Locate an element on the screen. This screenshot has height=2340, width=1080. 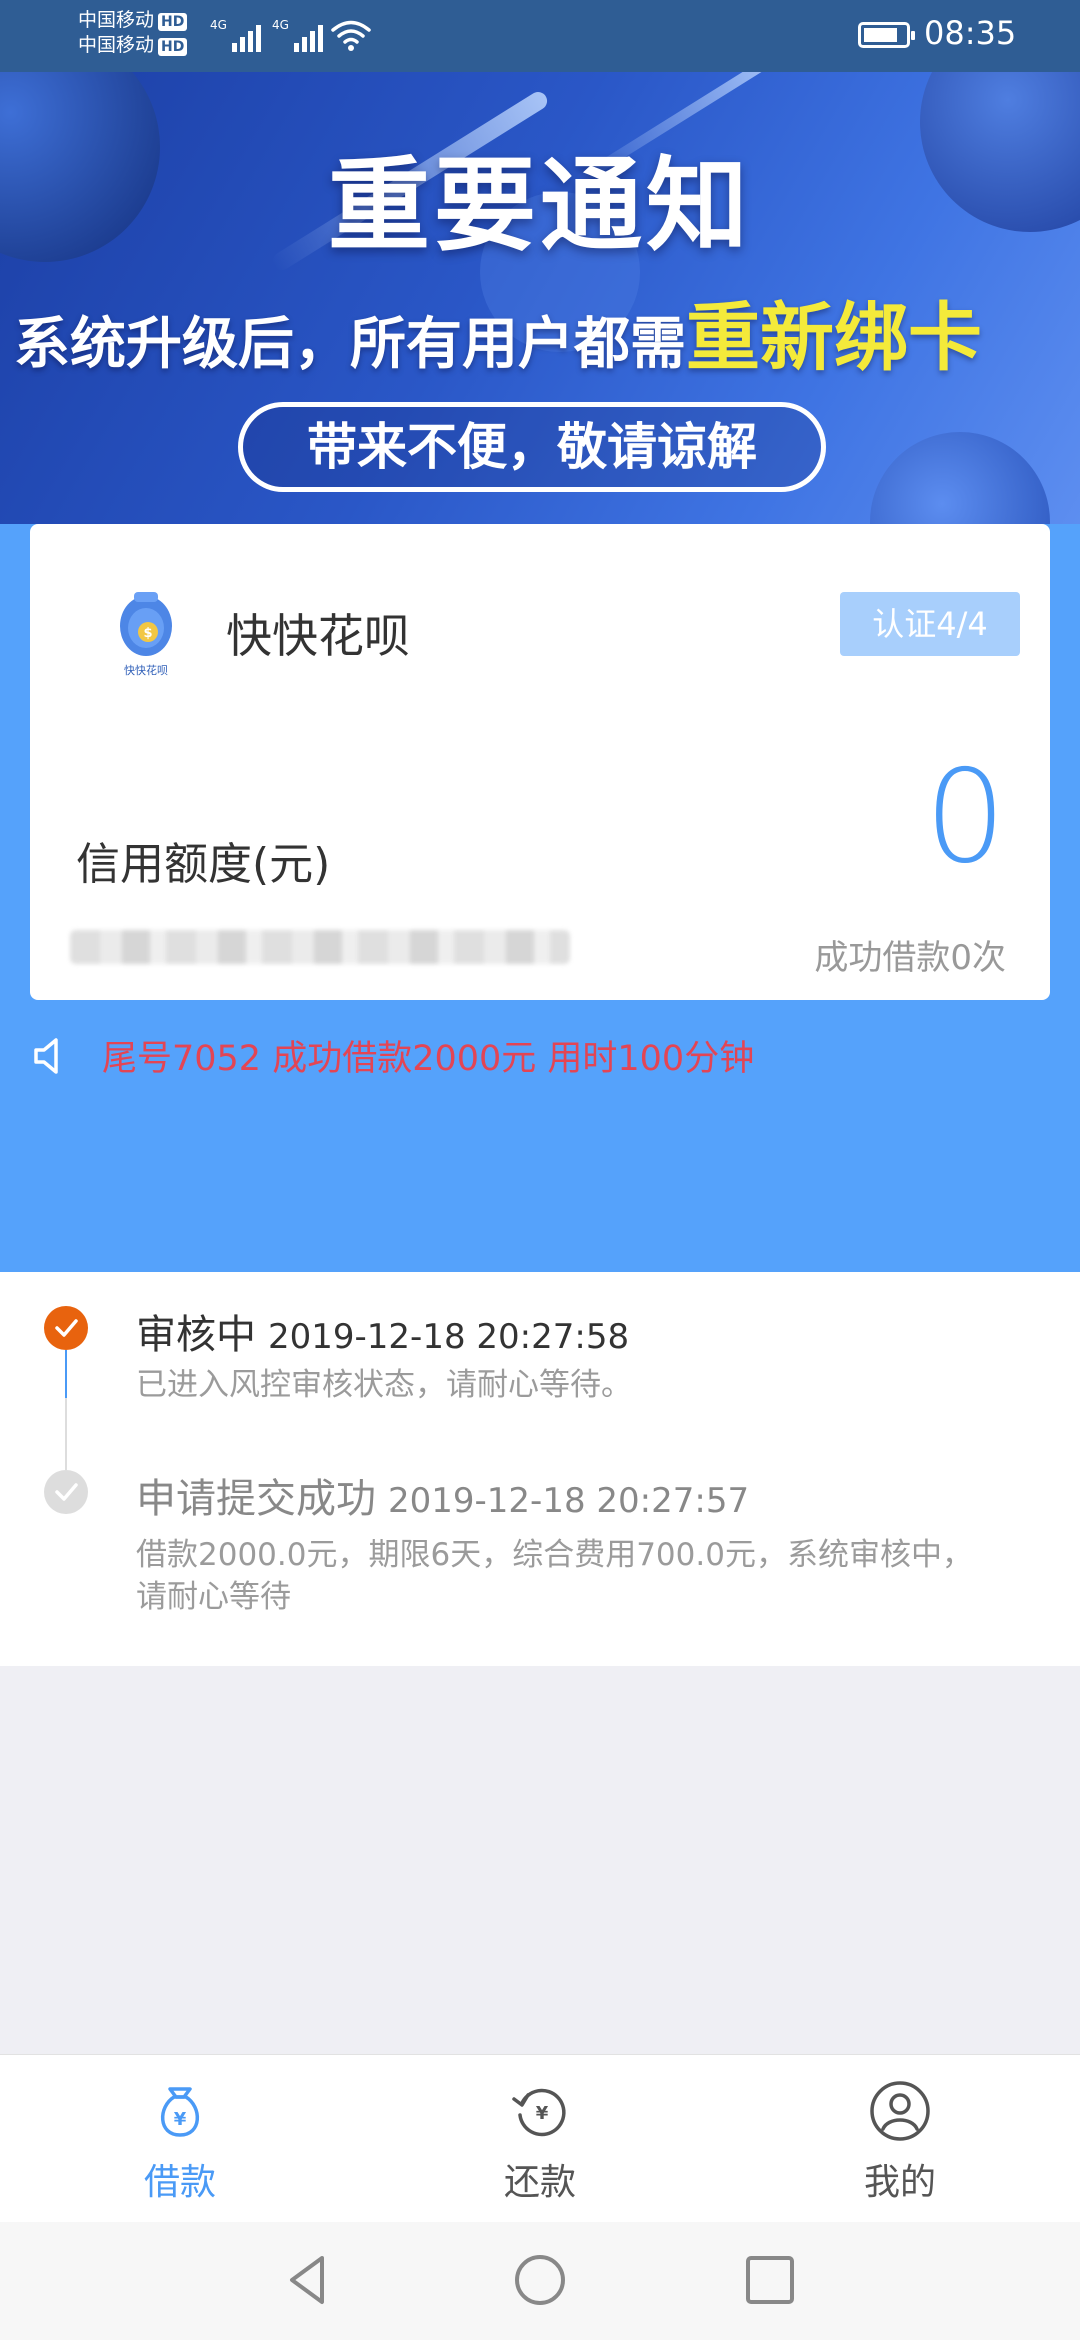
bottom-tab-bar: ¥ 借款 ¥ 还款 我的 is located at coordinates (540, 2138).